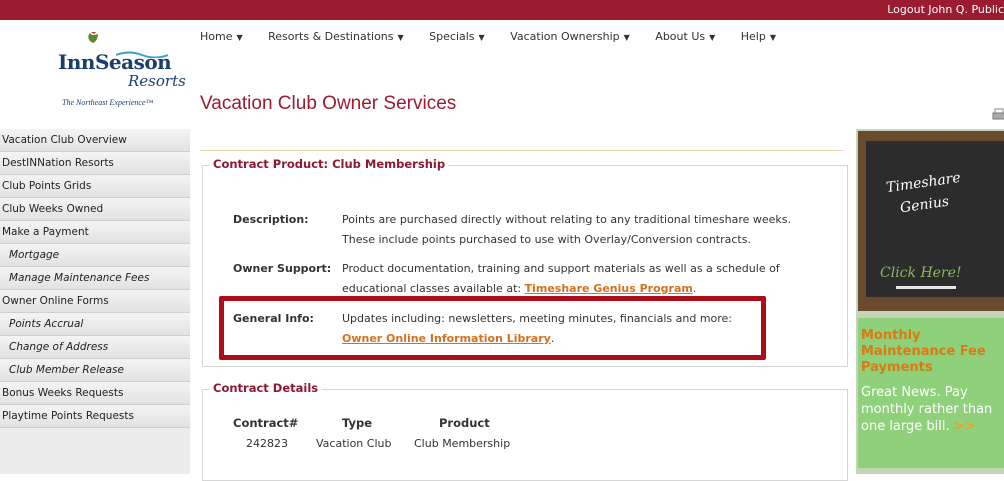 Image resolution: width=1004 pixels, height=481 pixels. Describe the element at coordinates (93, 37) in the screenshot. I see `leaf-icon` at that location.